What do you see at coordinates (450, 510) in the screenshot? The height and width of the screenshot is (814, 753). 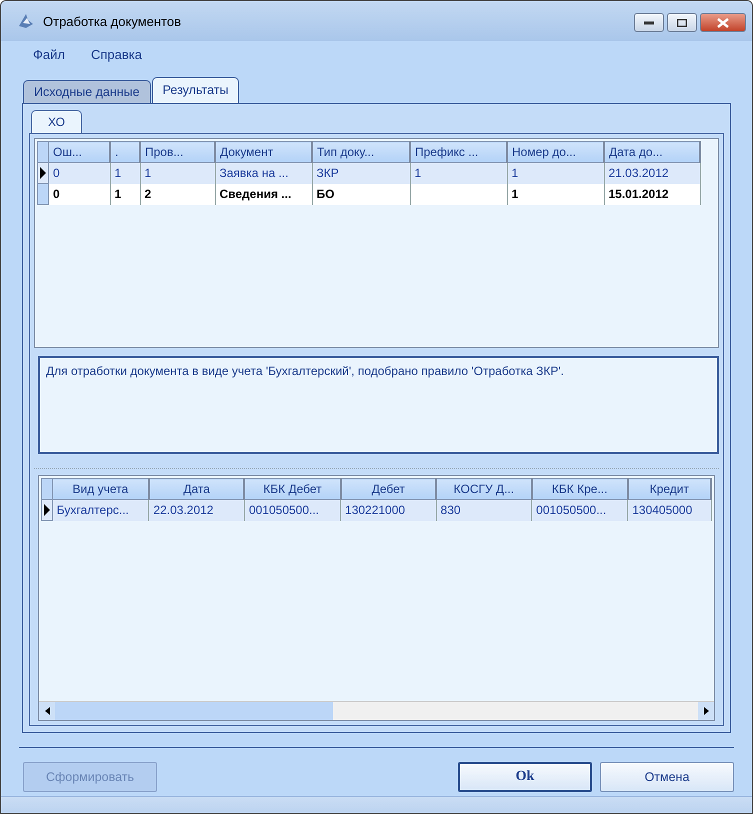 I see `table-cell: 830` at bounding box center [450, 510].